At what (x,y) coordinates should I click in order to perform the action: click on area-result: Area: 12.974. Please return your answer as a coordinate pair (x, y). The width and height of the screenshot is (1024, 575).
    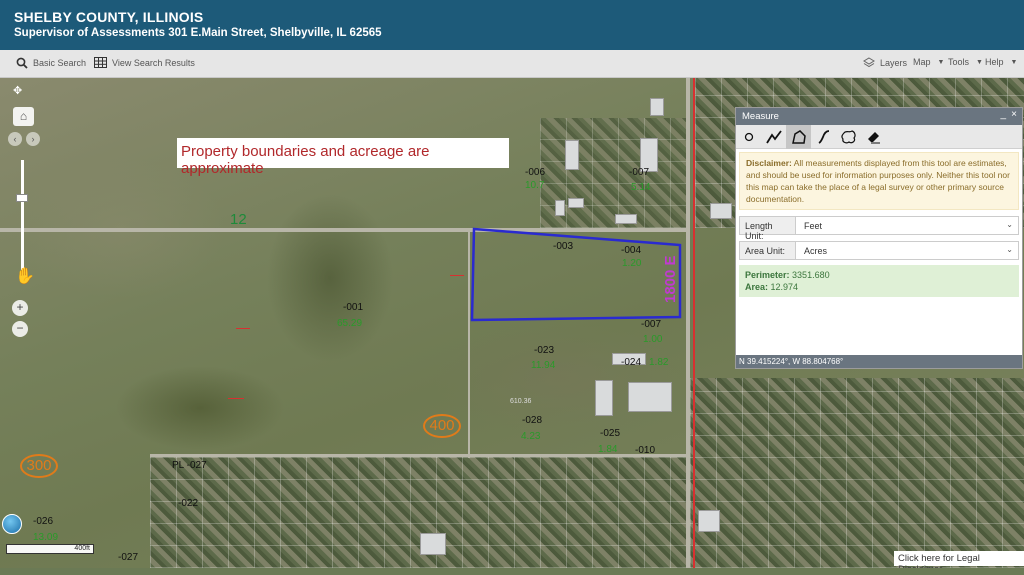
    Looking at the image, I should click on (879, 287).